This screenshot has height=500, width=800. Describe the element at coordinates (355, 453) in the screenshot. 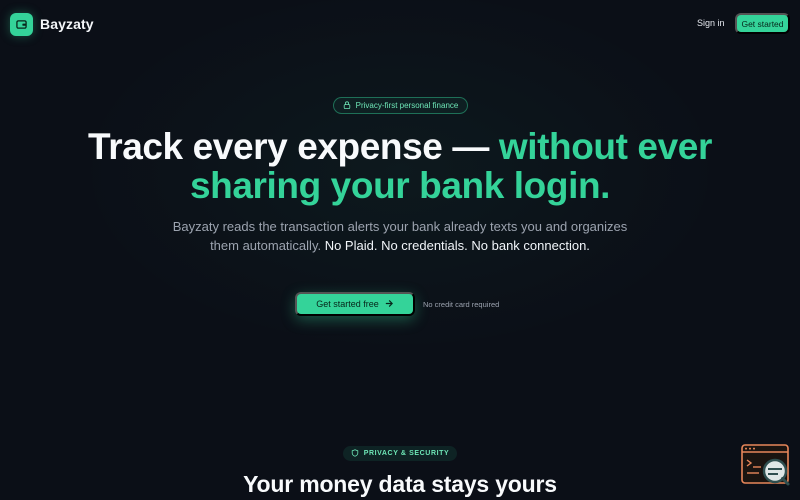

I see `shield-icon` at that location.